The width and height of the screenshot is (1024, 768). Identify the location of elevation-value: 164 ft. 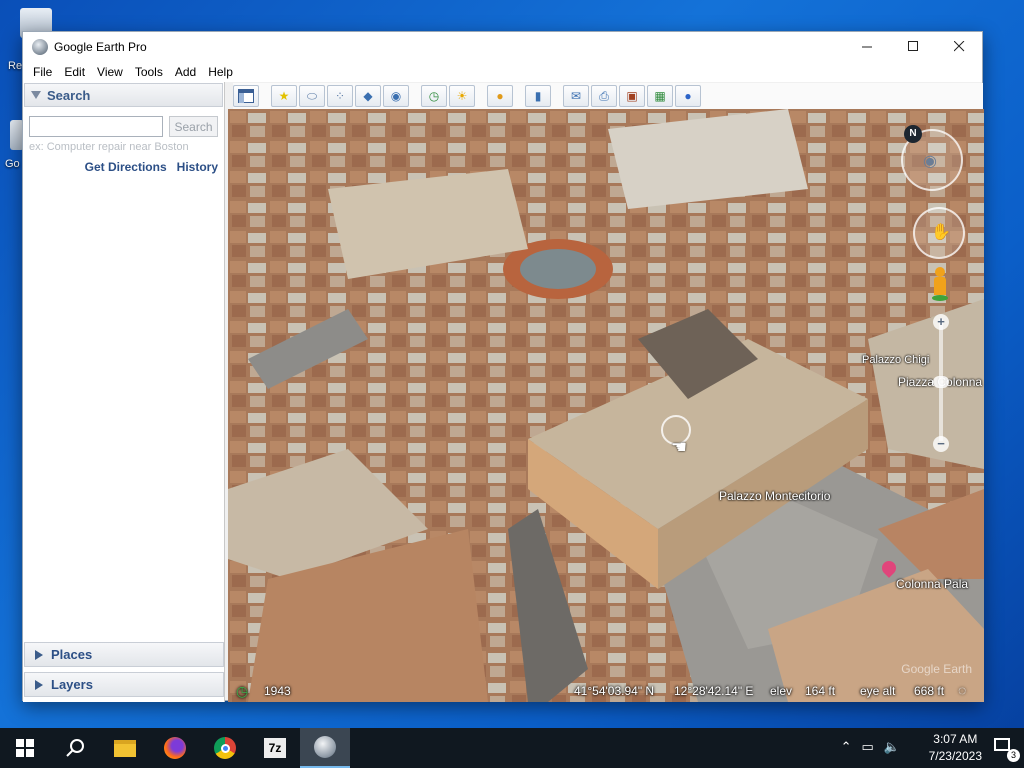
(820, 691).